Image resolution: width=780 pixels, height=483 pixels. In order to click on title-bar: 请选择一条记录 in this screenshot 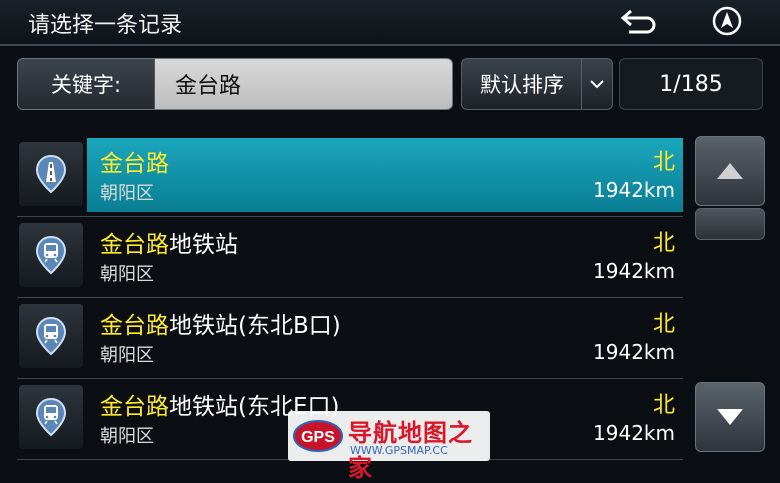, I will do `click(390, 23)`.